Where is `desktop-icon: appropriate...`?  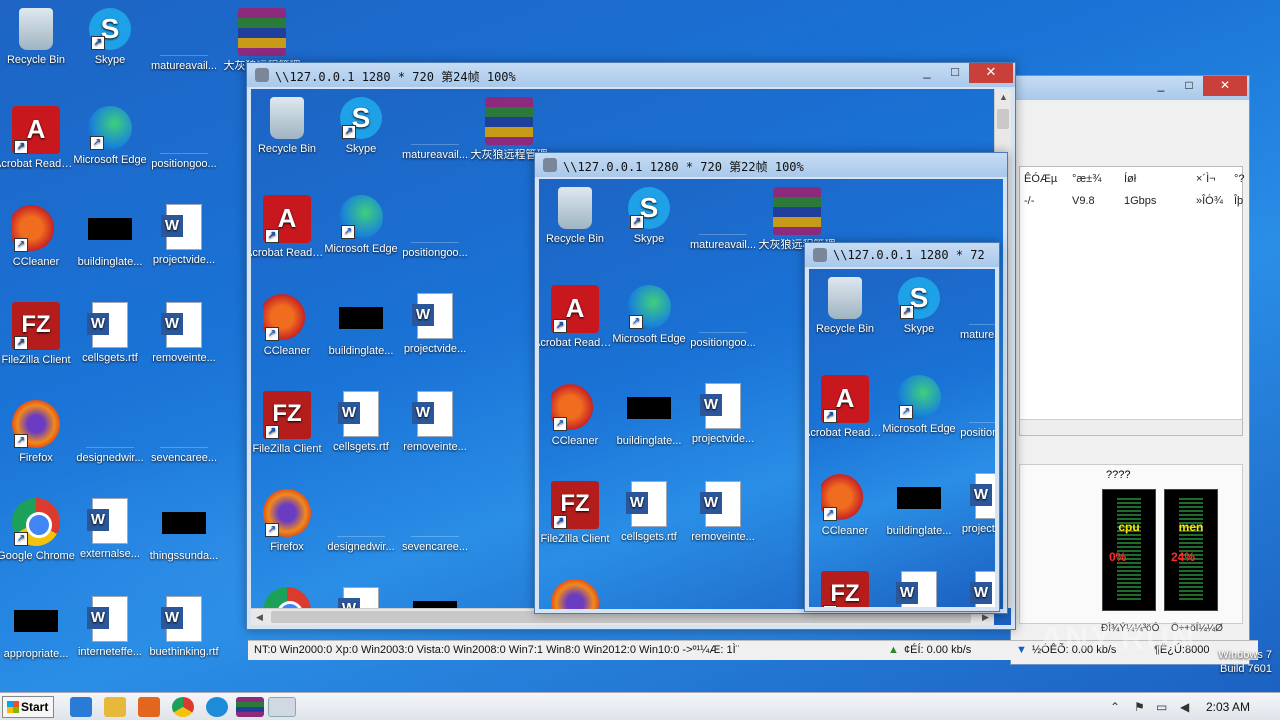
desktop-icon: appropriate... is located at coordinates (39, 628).